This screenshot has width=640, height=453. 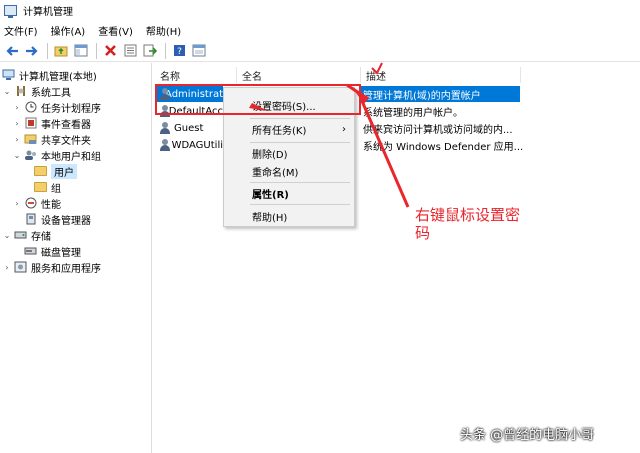 I want to click on watermark: 头条 @曾经的电脑小哥, so click(x=527, y=435).